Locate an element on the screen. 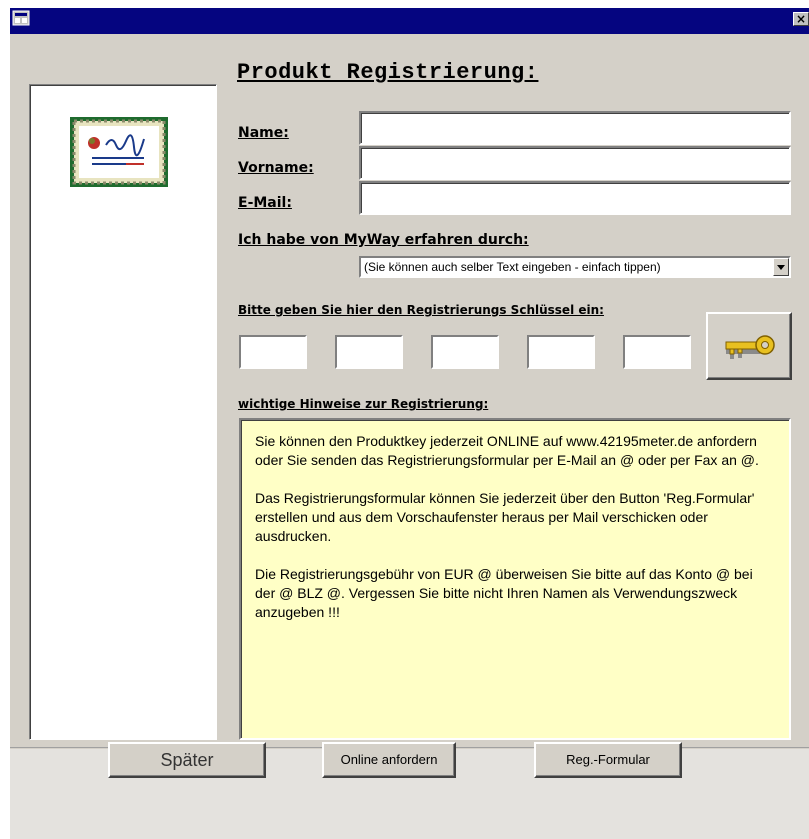  registration-form-button: Reg.-Formular is located at coordinates (608, 760).